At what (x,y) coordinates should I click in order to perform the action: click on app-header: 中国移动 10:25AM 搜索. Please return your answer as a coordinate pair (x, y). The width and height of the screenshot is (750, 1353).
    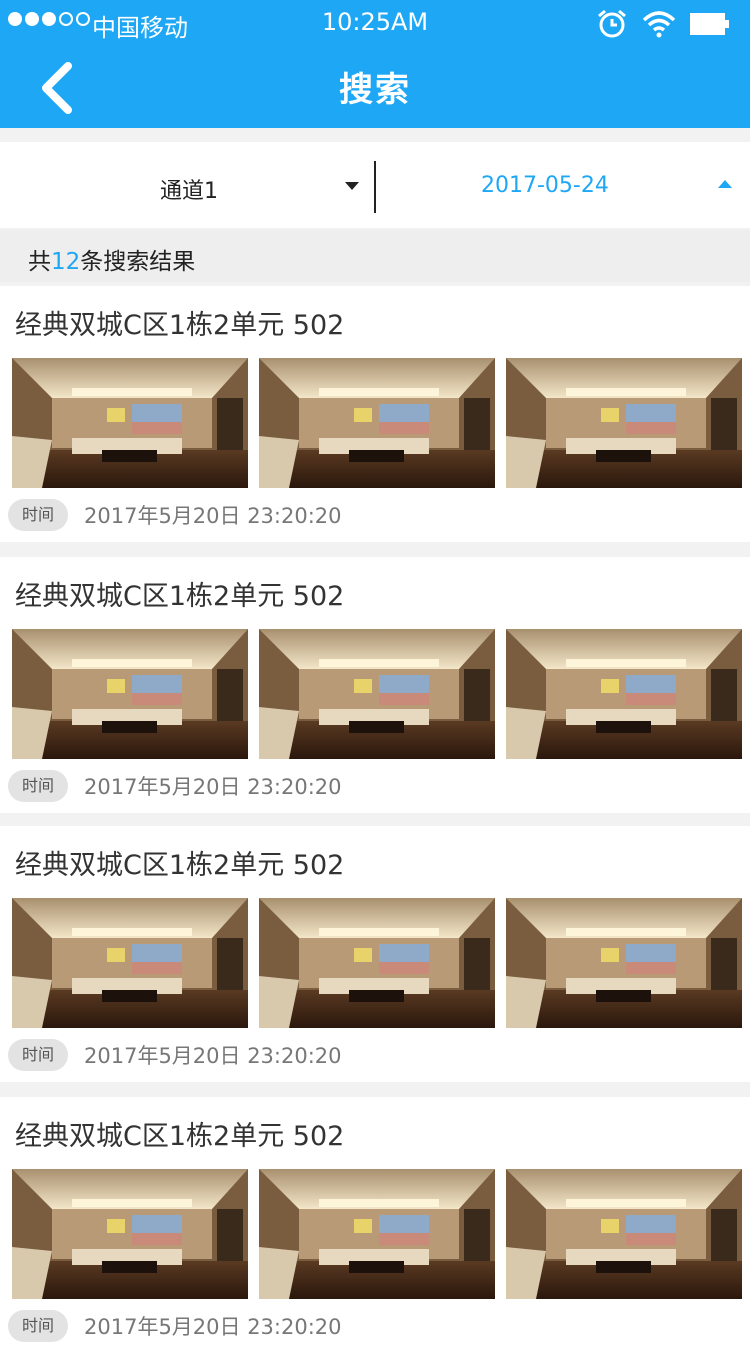
    Looking at the image, I should click on (375, 64).